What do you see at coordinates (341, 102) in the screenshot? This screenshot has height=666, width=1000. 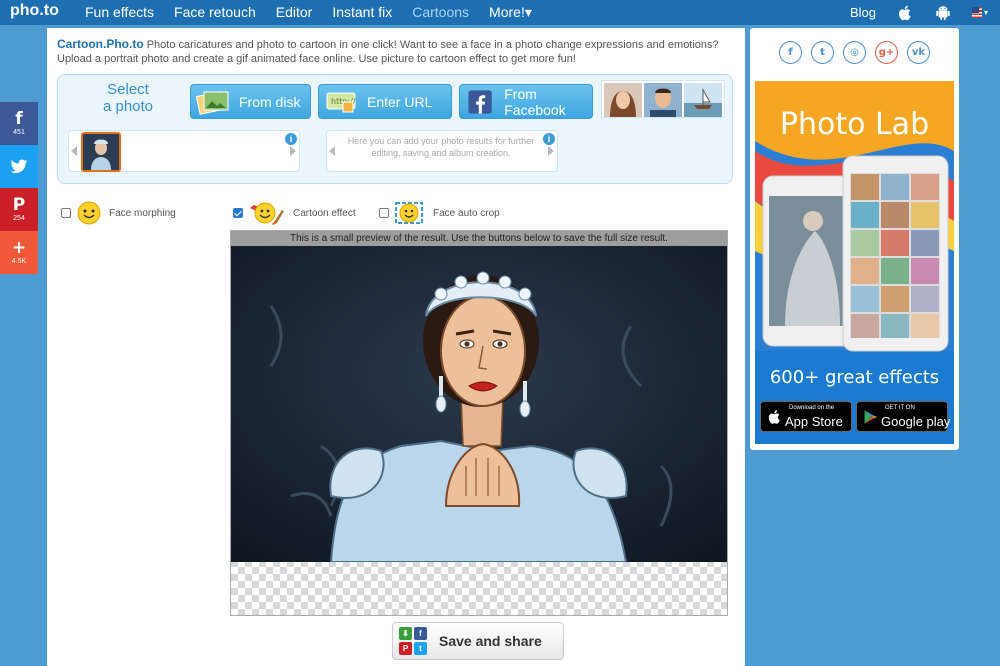 I see `url-icon: http://` at bounding box center [341, 102].